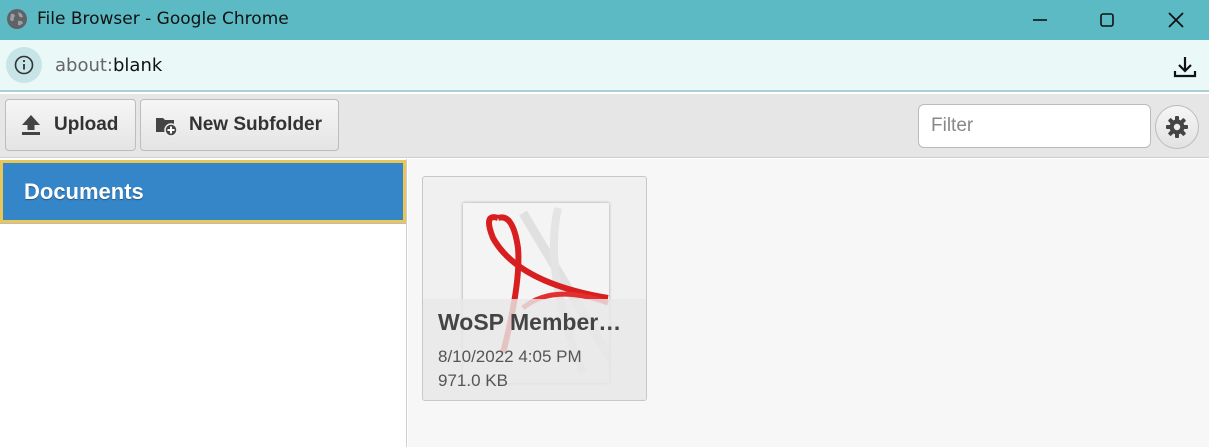  I want to click on maximize-icon, so click(1107, 20).